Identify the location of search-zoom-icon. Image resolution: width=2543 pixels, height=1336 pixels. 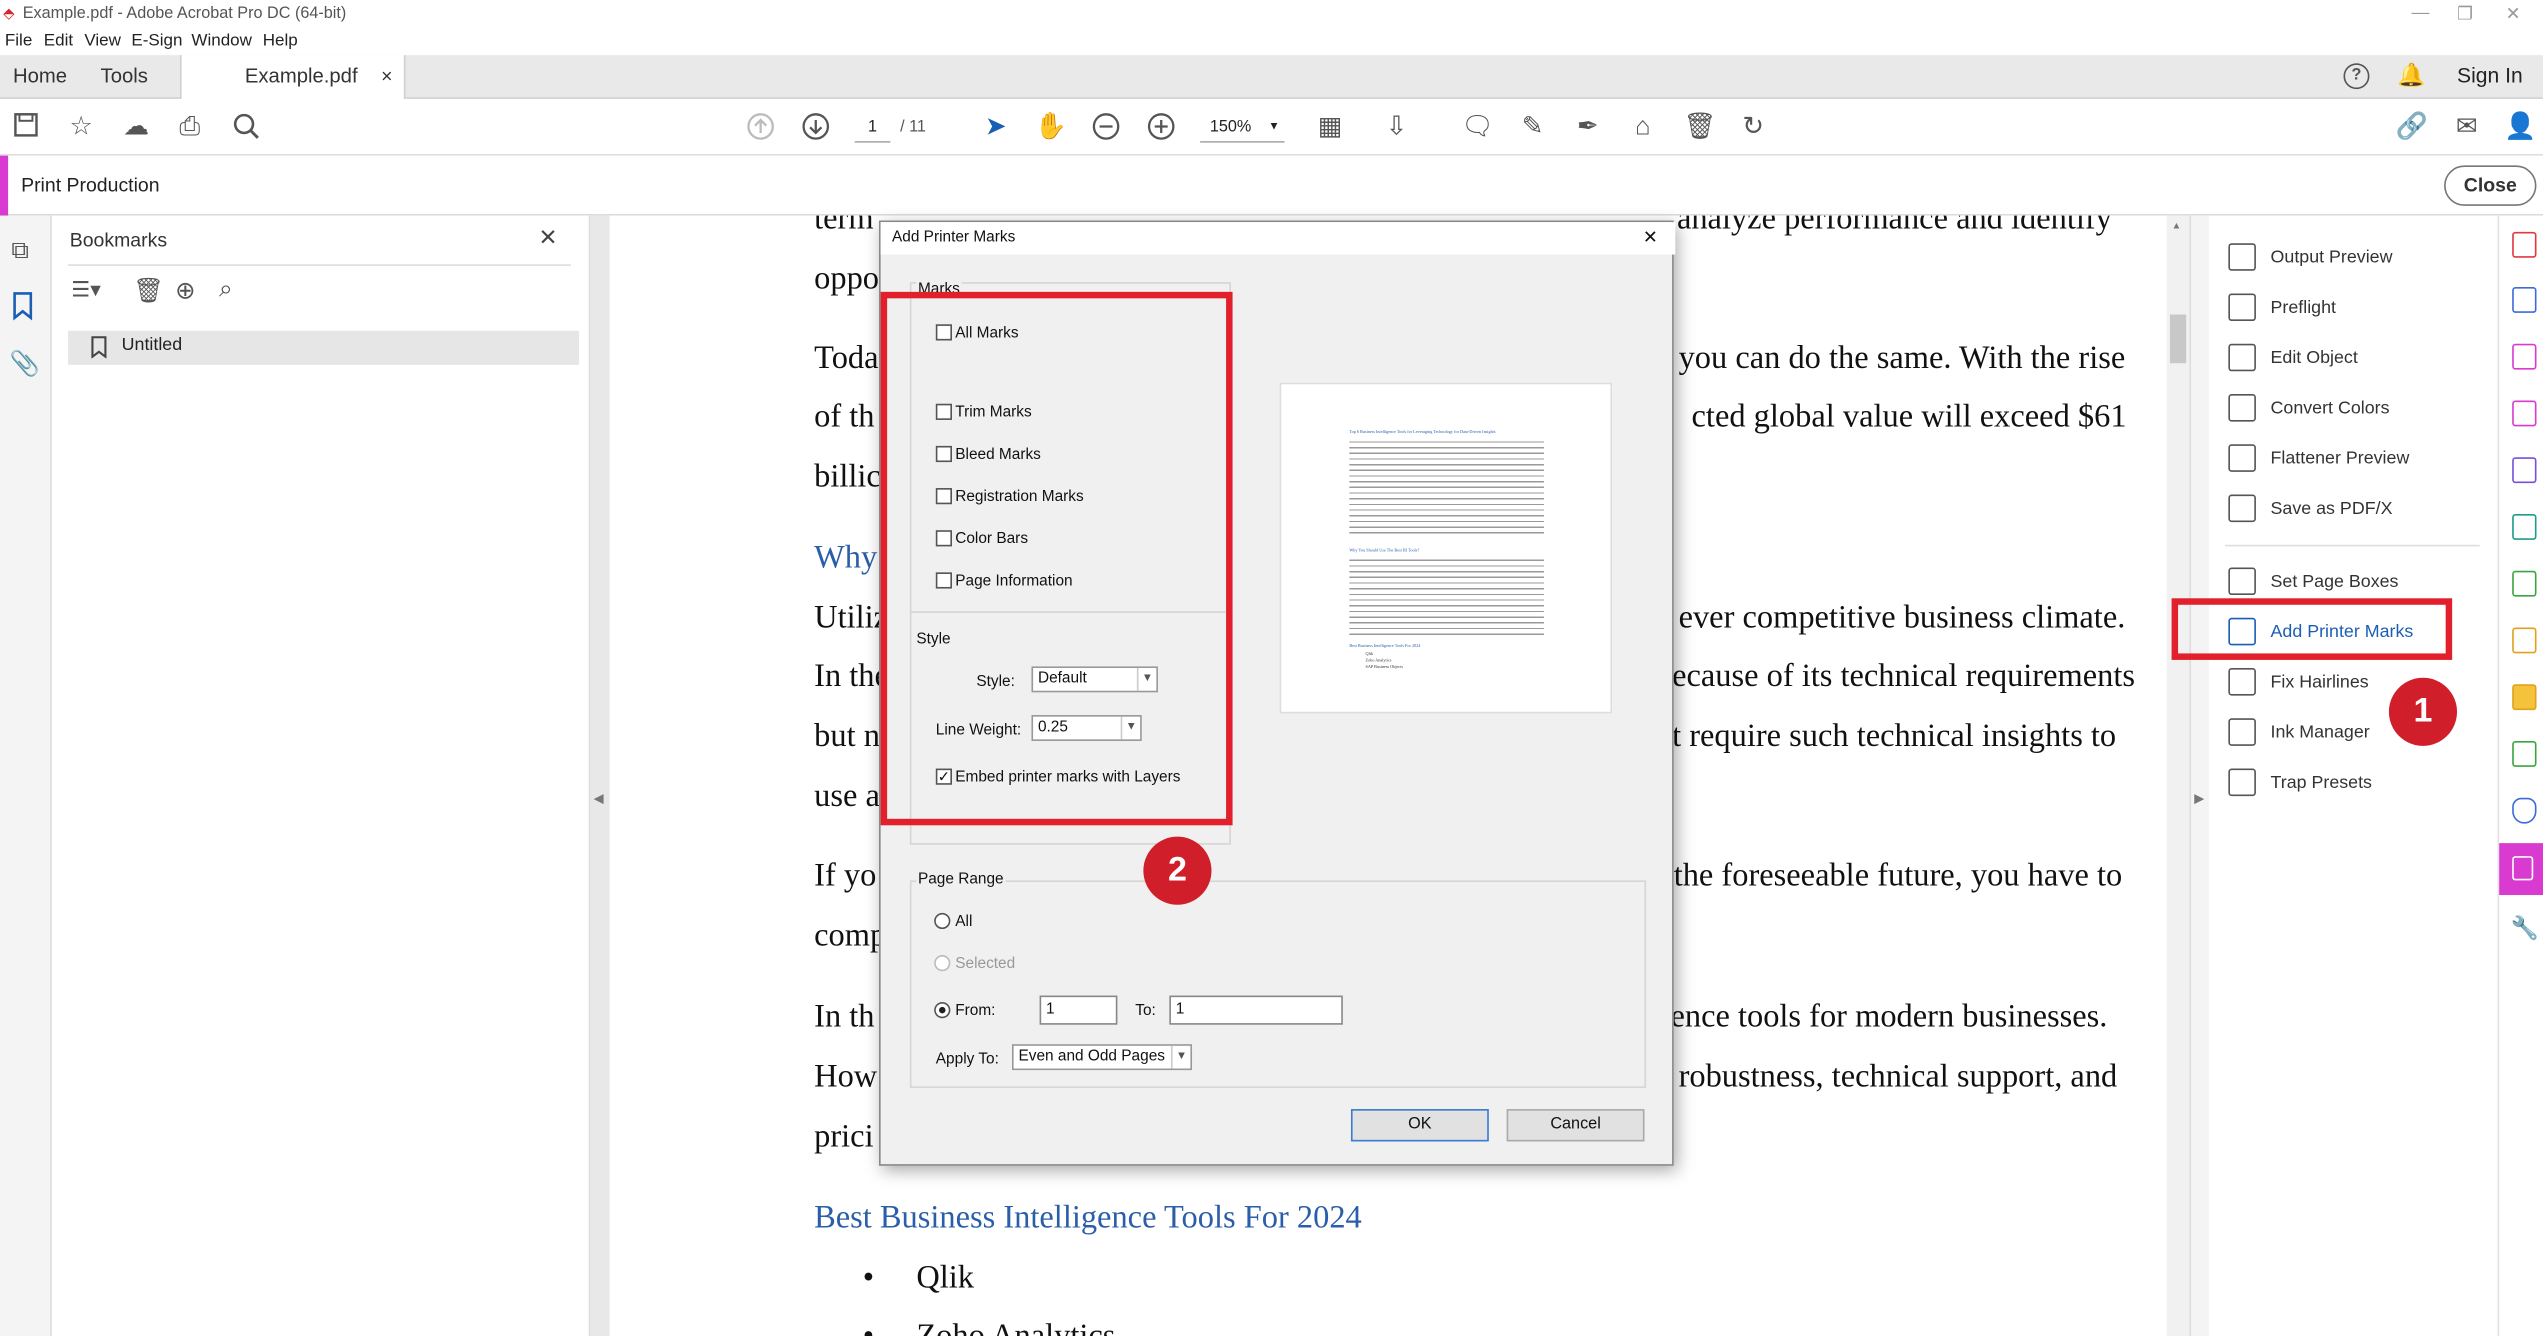
(246, 128).